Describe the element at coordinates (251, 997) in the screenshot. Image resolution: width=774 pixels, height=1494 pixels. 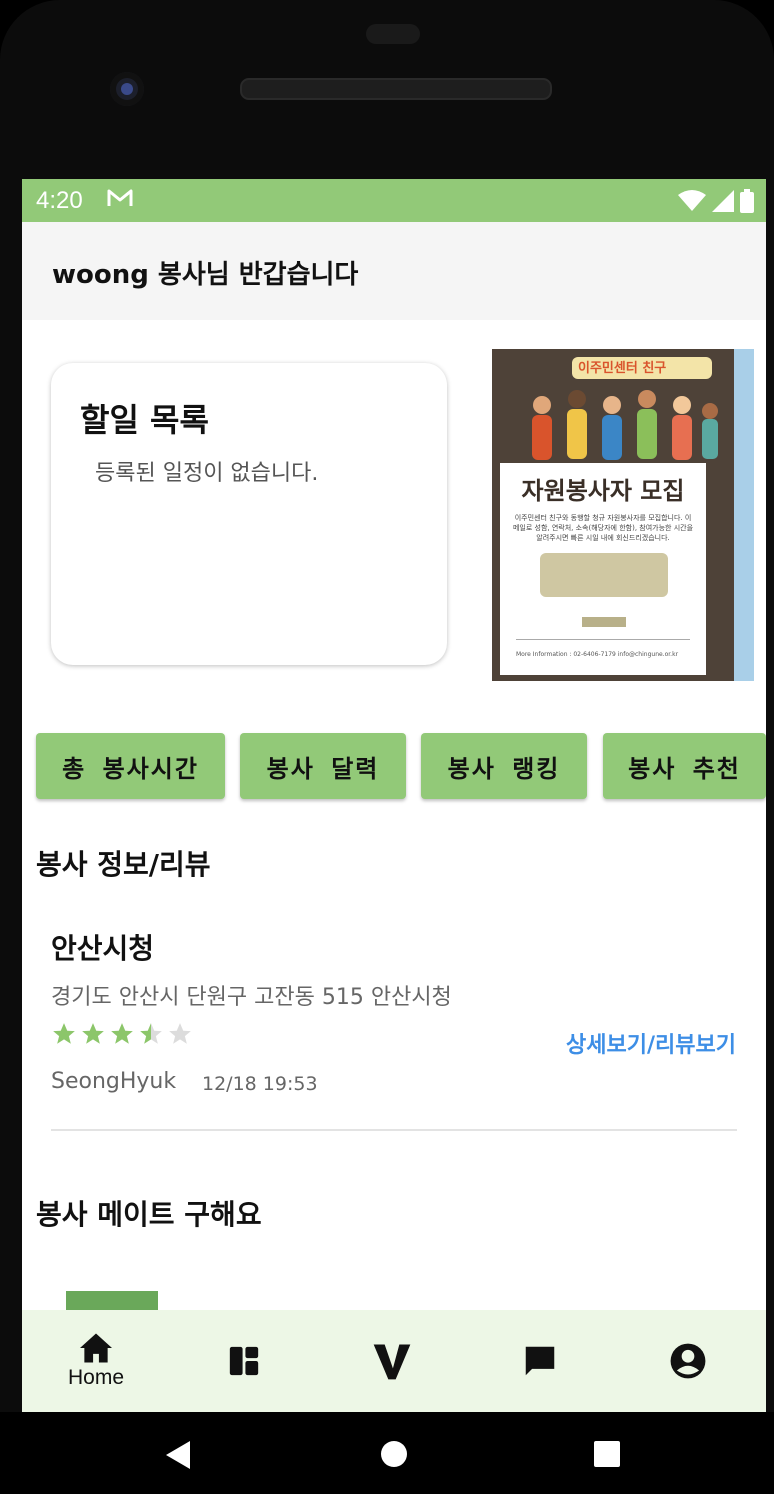
I see `place-address: 경기도 안산시 단원구 고잔동 515 안산시청` at that location.